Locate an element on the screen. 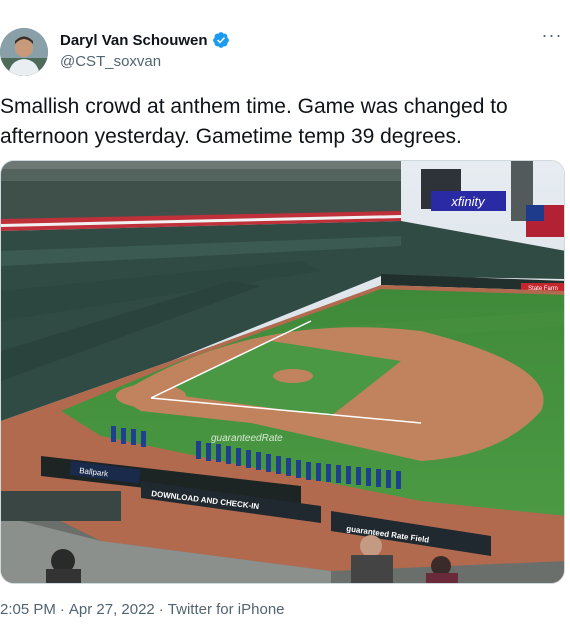 This screenshot has width=570, height=625. more-options-button: ··· is located at coordinates (552, 36).